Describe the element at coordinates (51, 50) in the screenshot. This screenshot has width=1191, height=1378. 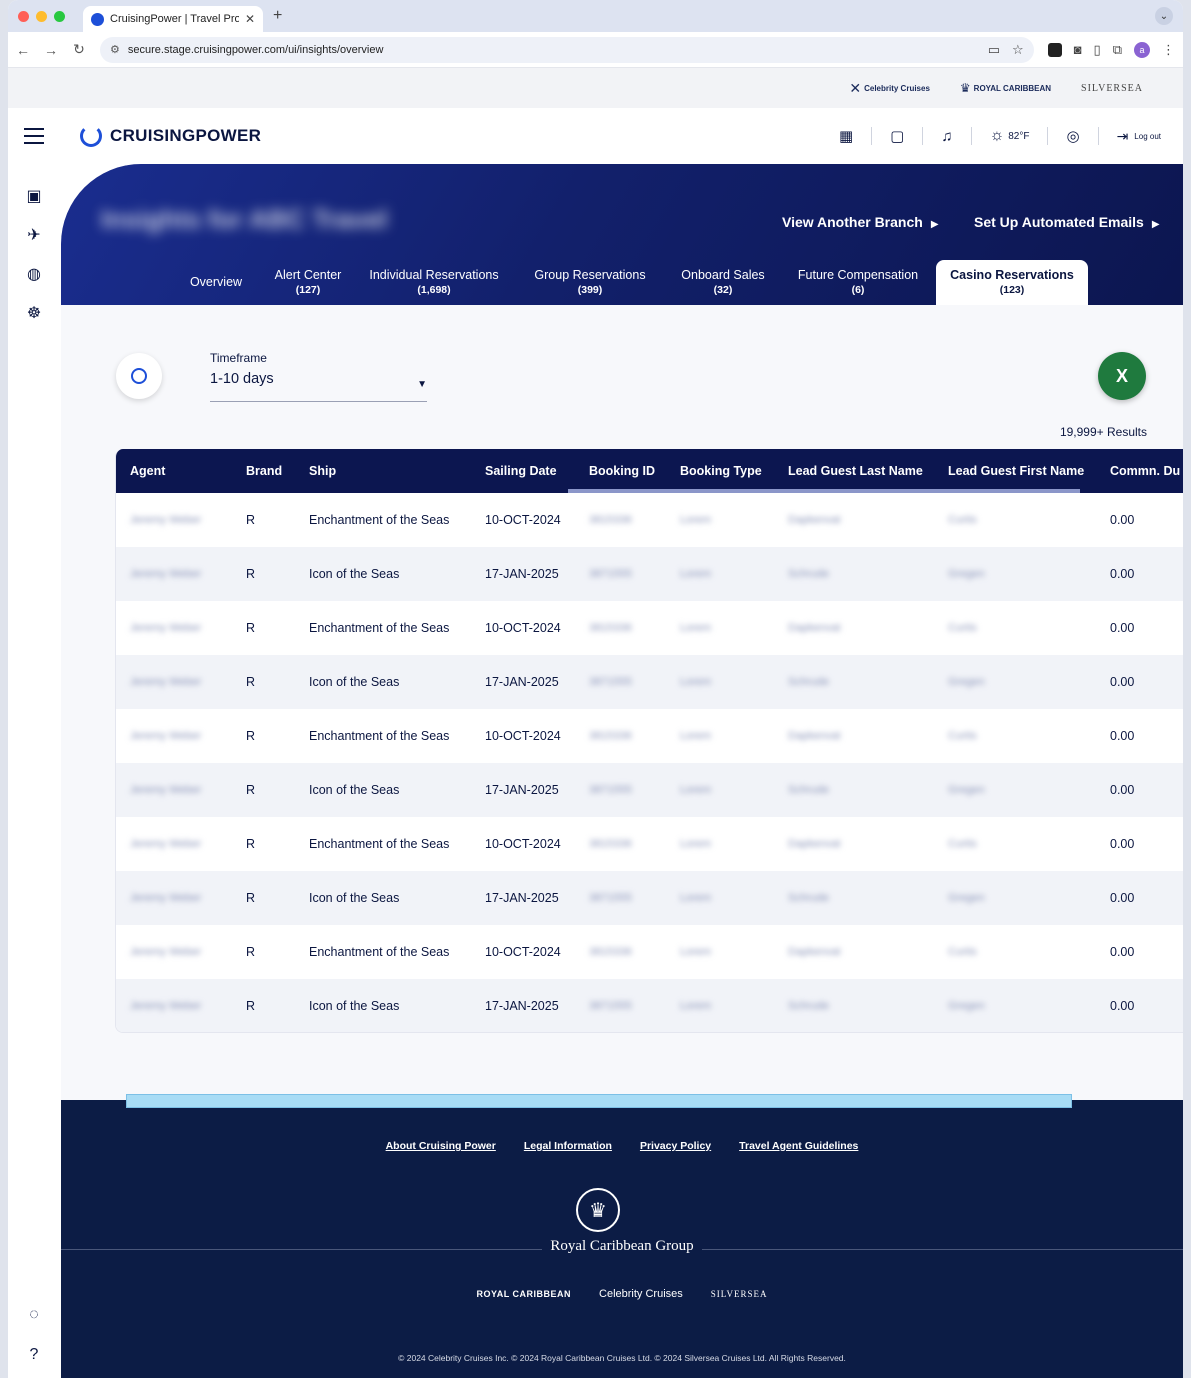
I see `forward-arrow-icon: →` at that location.